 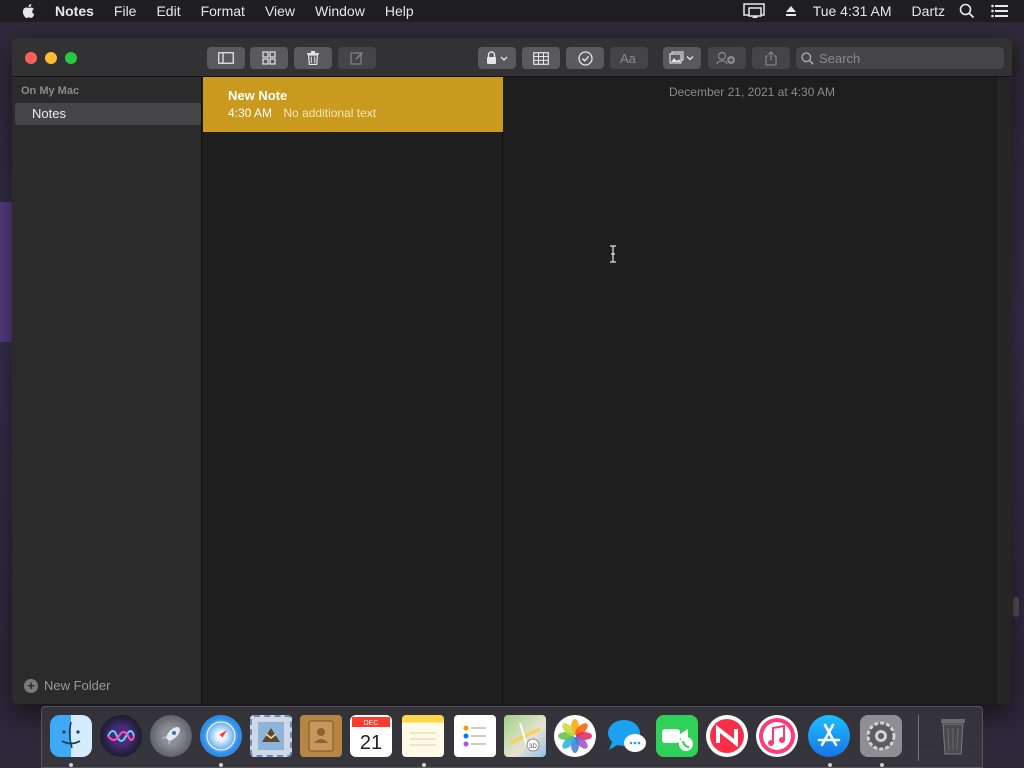 I want to click on compose-note-button, so click(x=357, y=58).